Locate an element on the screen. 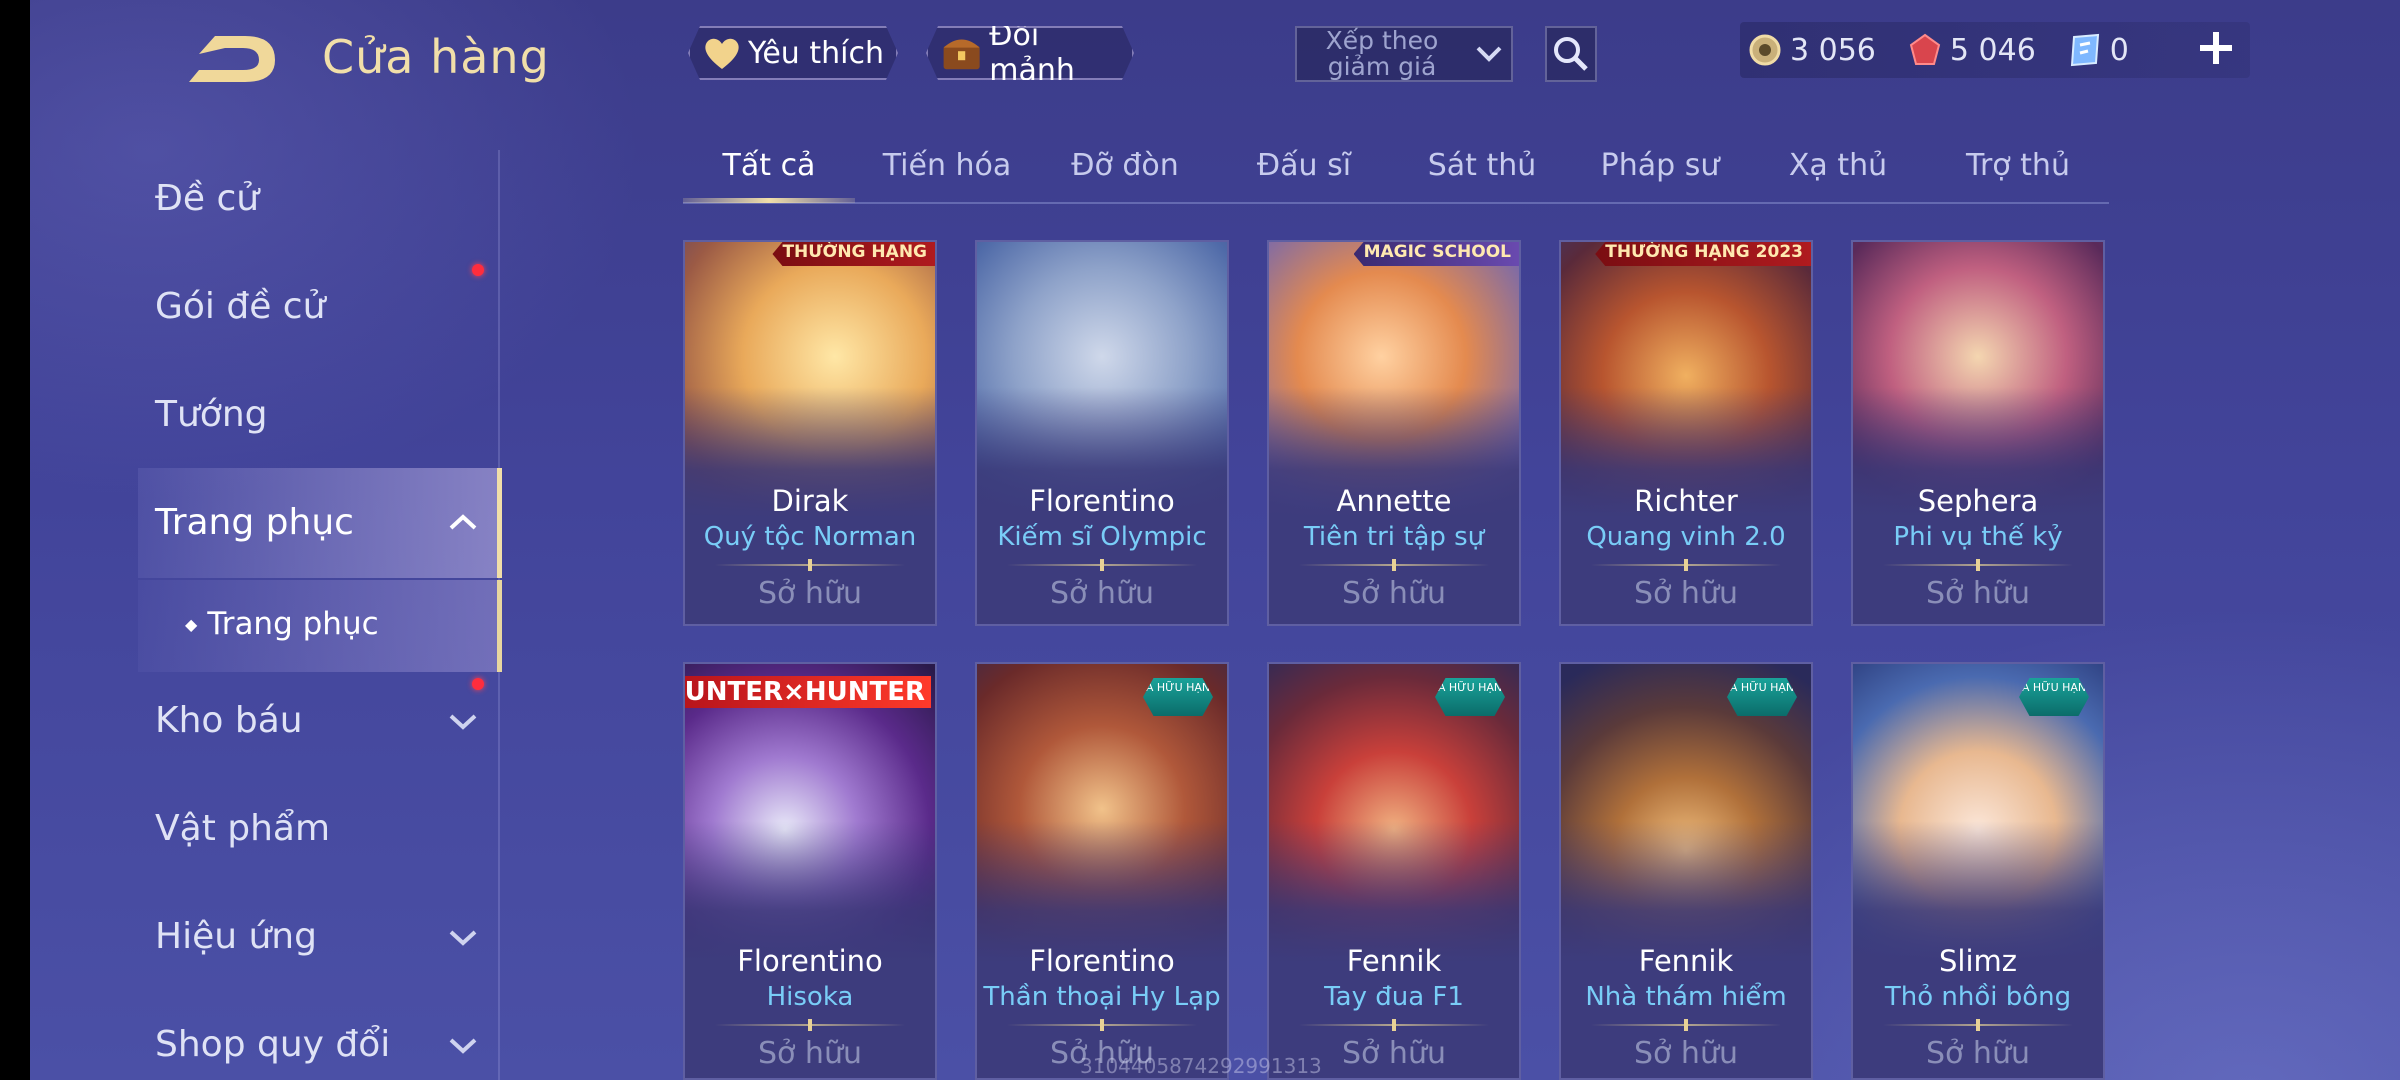 The width and height of the screenshot is (2400, 1080). gem-currency: 5 046 is located at coordinates (1972, 50).